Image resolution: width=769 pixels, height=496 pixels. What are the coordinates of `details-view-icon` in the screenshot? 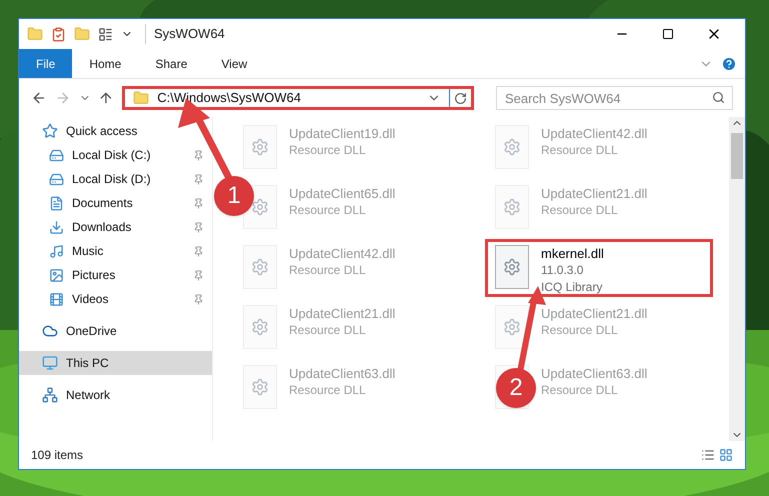 It's located at (708, 455).